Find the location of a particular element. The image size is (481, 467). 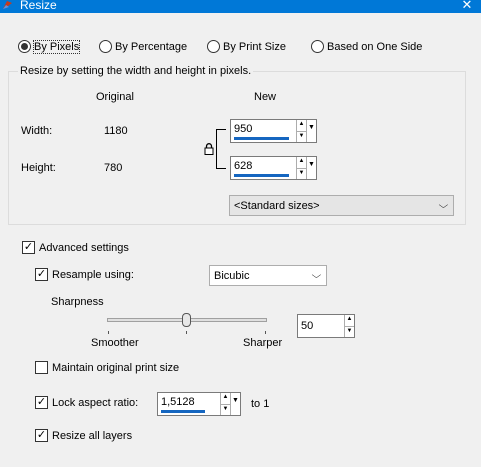

radio-by-pixels: By Pixels is located at coordinates (49, 46).